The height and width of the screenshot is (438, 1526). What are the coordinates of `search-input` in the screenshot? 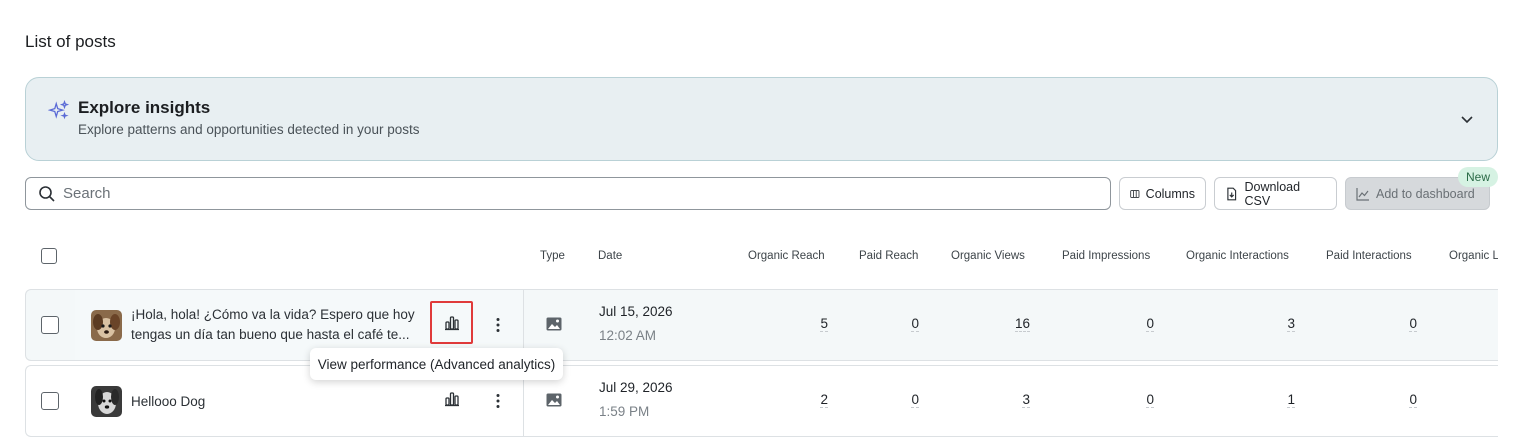 It's located at (578, 193).